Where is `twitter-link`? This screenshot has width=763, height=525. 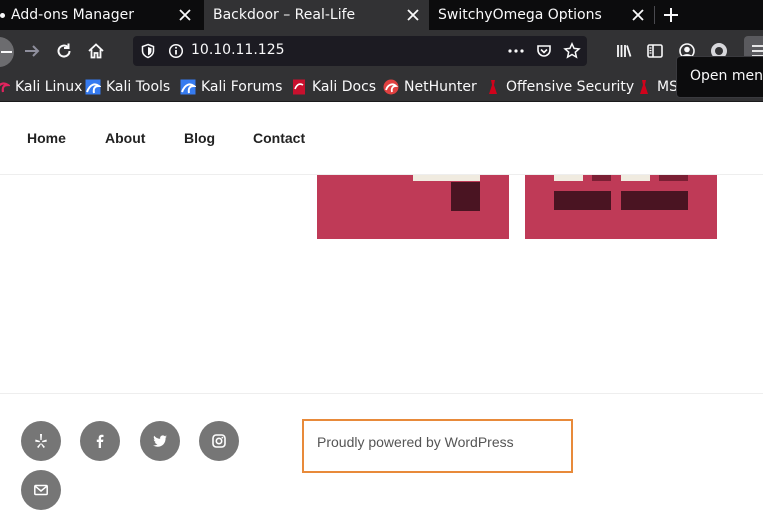 twitter-link is located at coordinates (160, 441).